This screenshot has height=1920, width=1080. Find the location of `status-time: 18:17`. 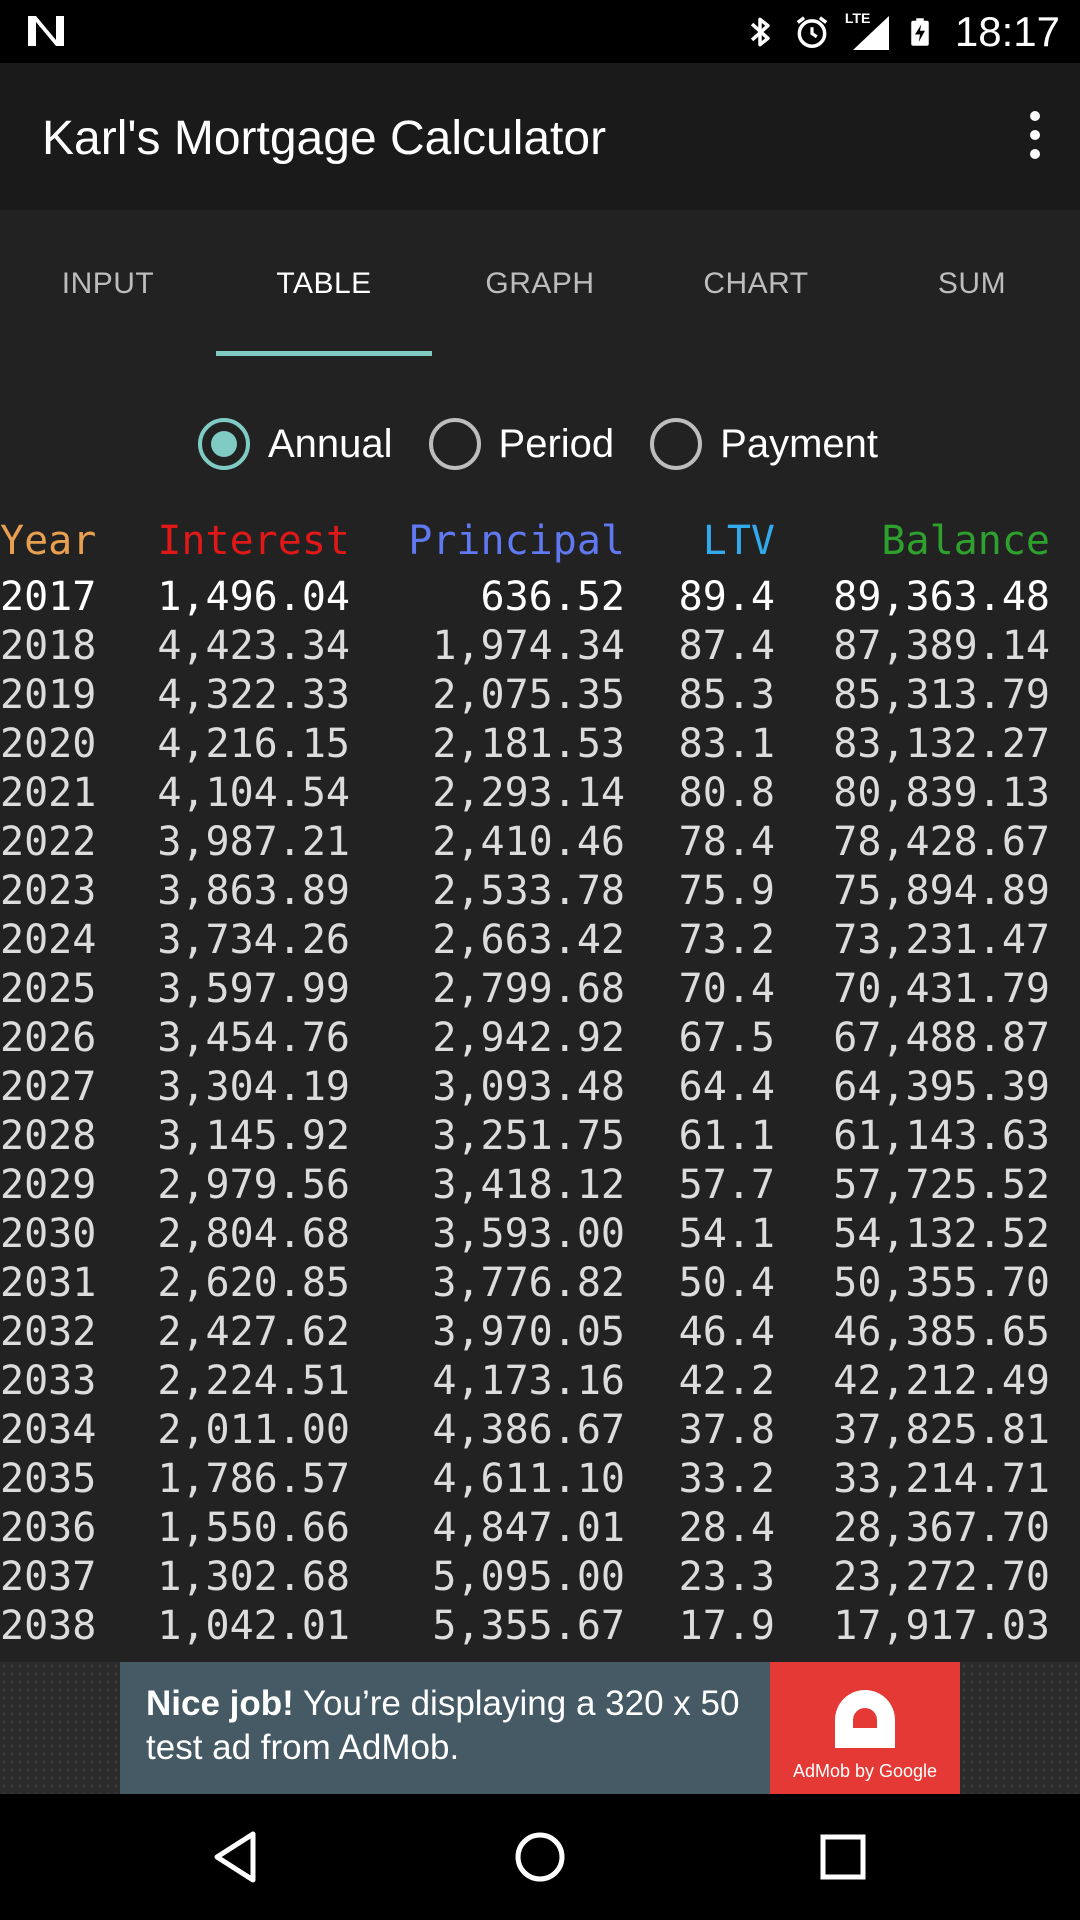

status-time: 18:17 is located at coordinates (1007, 31).